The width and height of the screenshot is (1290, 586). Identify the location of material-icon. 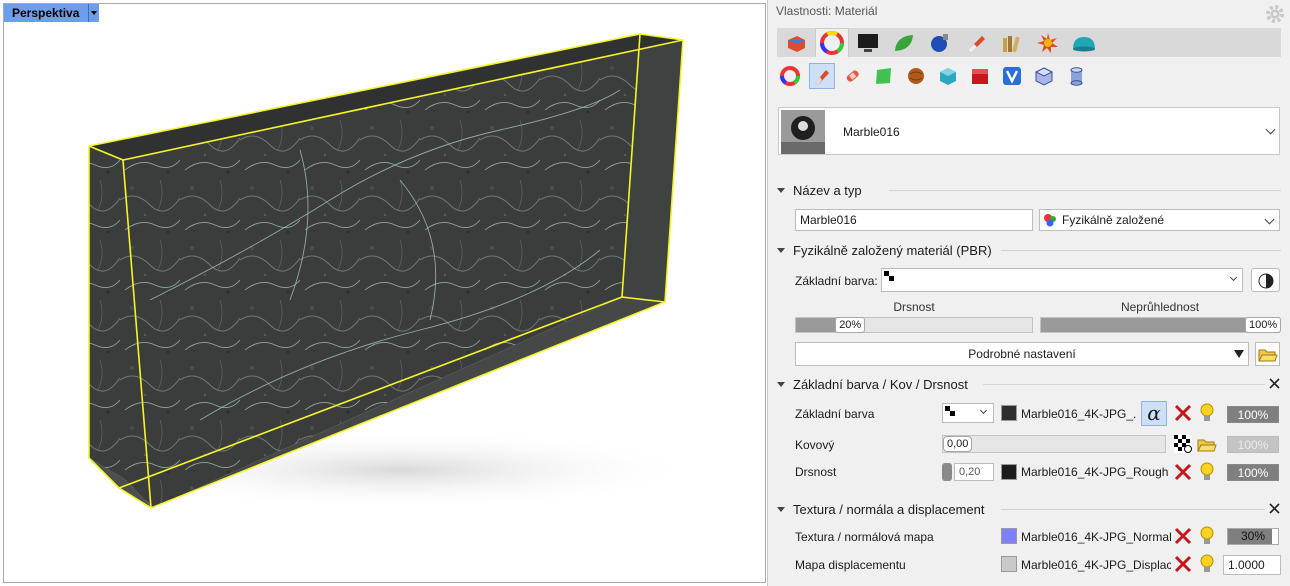
(832, 42).